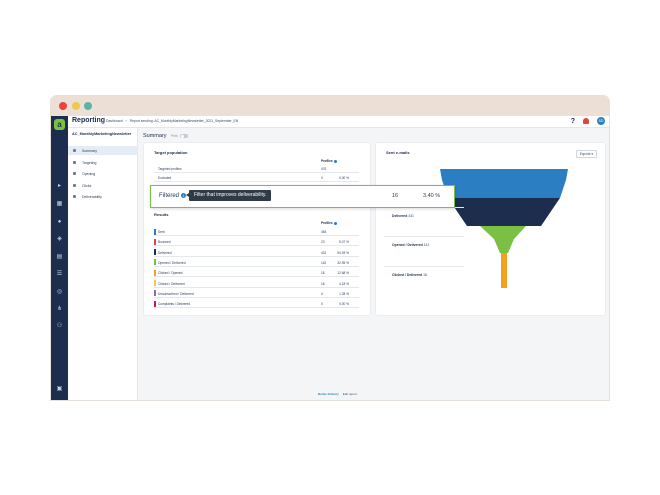  I want to click on list-icon: ☰, so click(59, 274).